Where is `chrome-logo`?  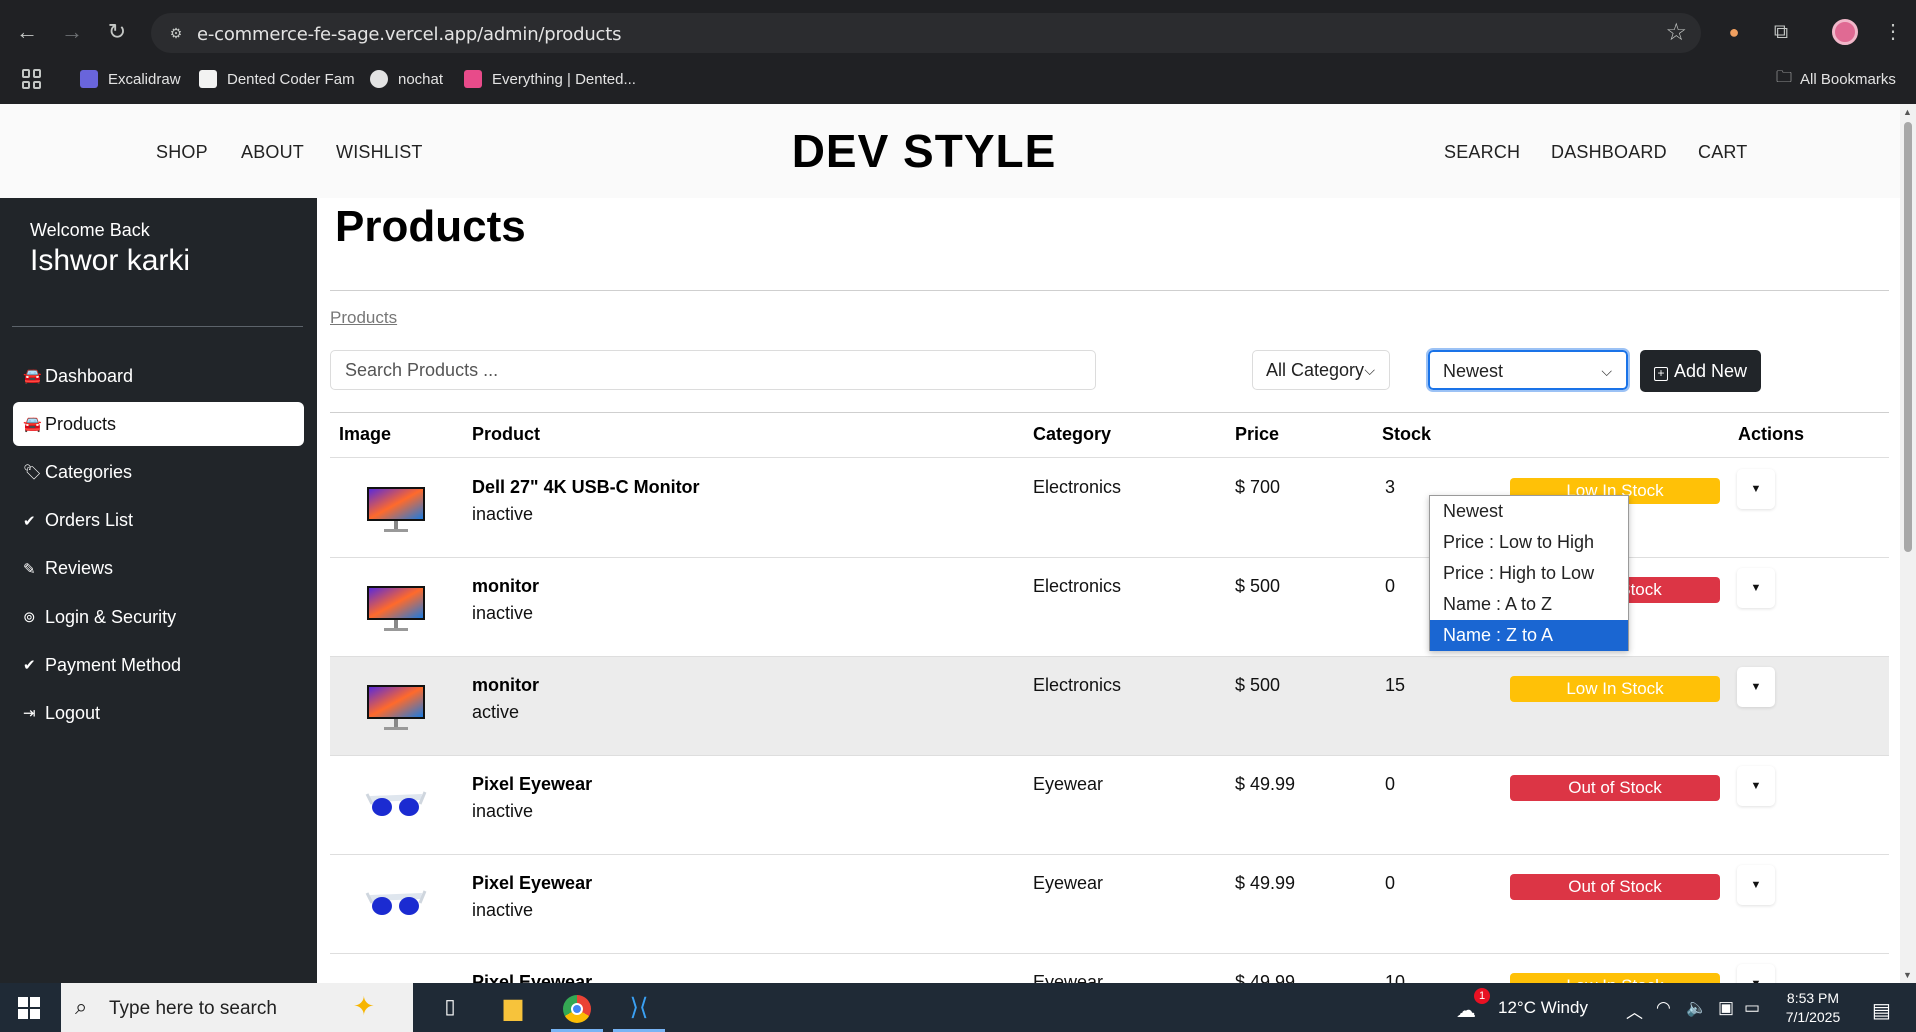 chrome-logo is located at coordinates (577, 1008).